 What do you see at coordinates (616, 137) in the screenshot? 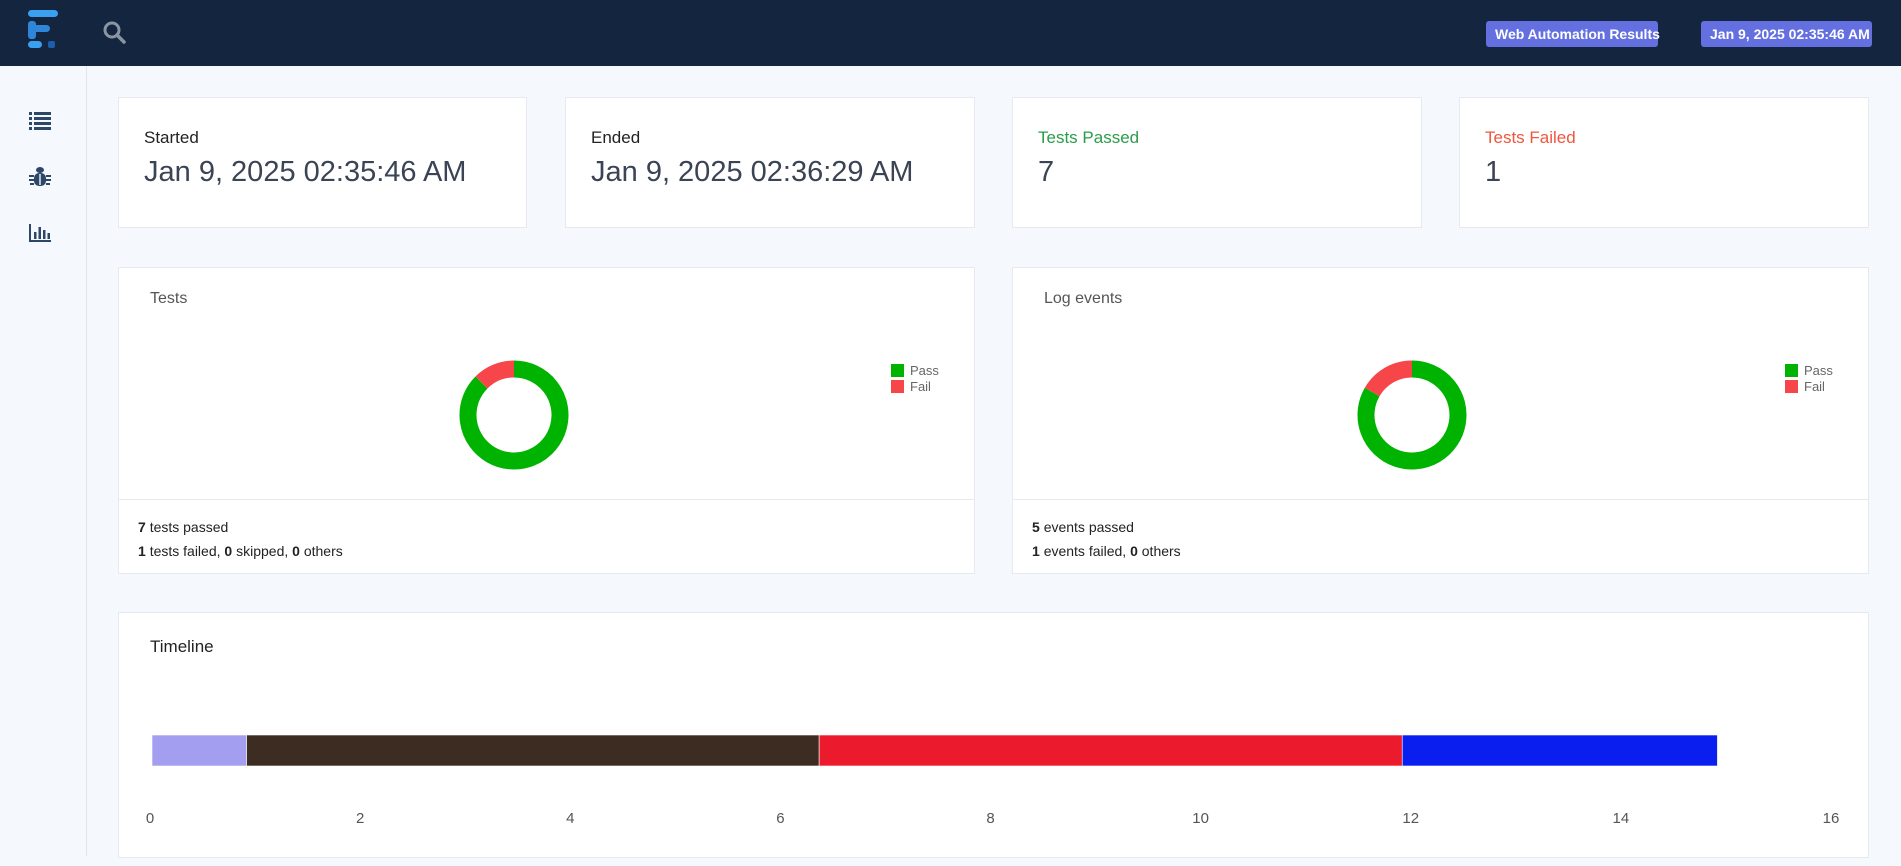
I see `ended-label: Ended` at bounding box center [616, 137].